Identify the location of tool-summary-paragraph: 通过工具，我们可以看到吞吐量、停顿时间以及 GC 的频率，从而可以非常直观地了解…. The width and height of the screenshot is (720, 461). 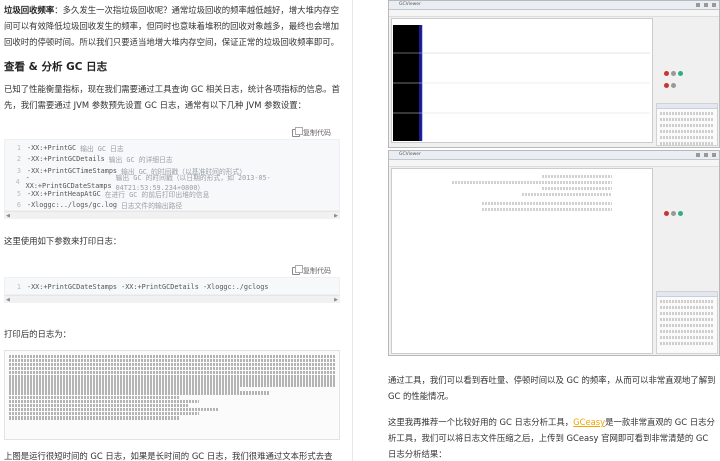
(552, 388).